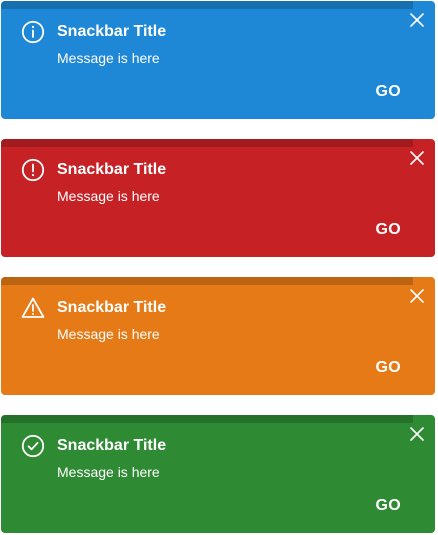 The height and width of the screenshot is (535, 438). What do you see at coordinates (33, 446) in the screenshot?
I see `check-circle-icon` at bounding box center [33, 446].